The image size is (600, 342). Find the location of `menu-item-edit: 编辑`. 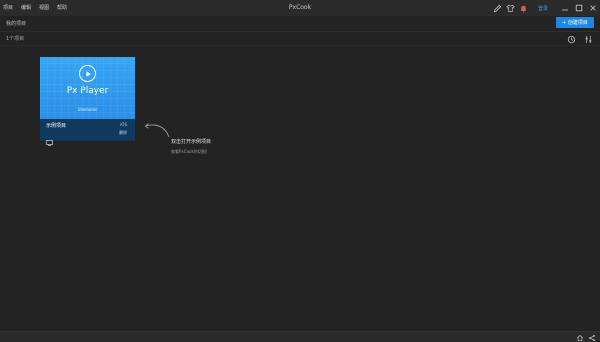

menu-item-edit: 编辑 is located at coordinates (26, 8).